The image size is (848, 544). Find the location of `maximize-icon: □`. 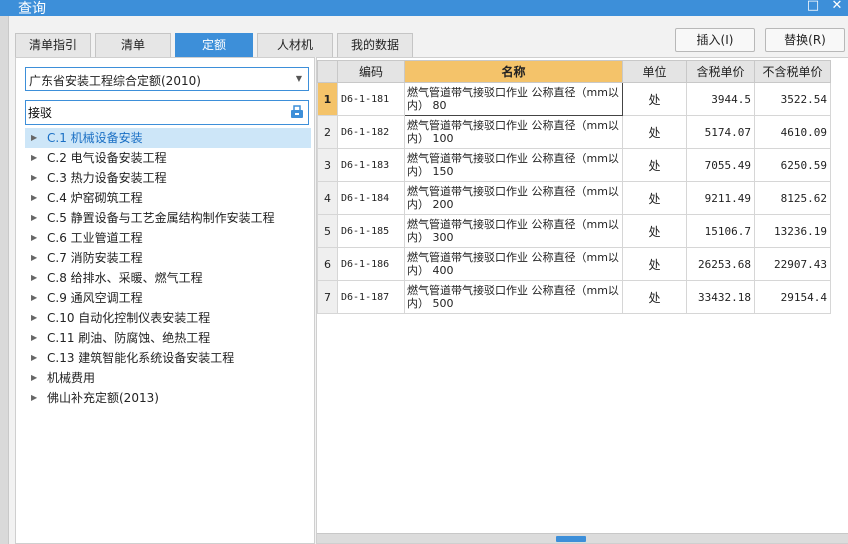

maximize-icon: □ is located at coordinates (813, 7).